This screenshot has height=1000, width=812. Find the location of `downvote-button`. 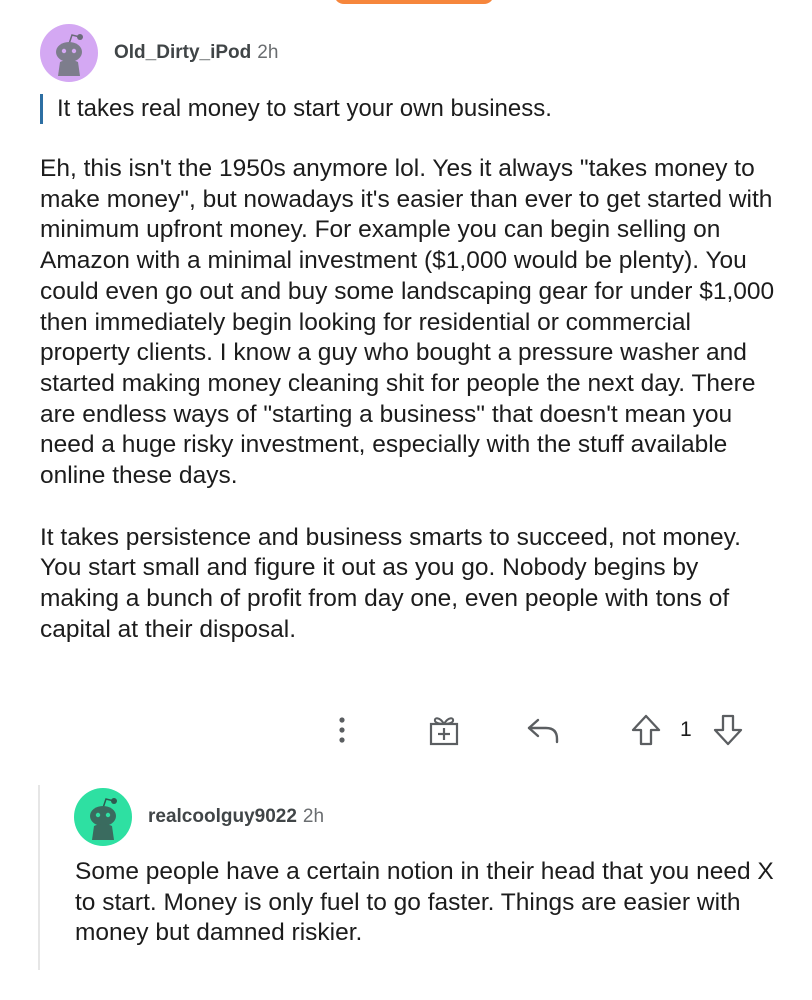

downvote-button is located at coordinates (728, 730).